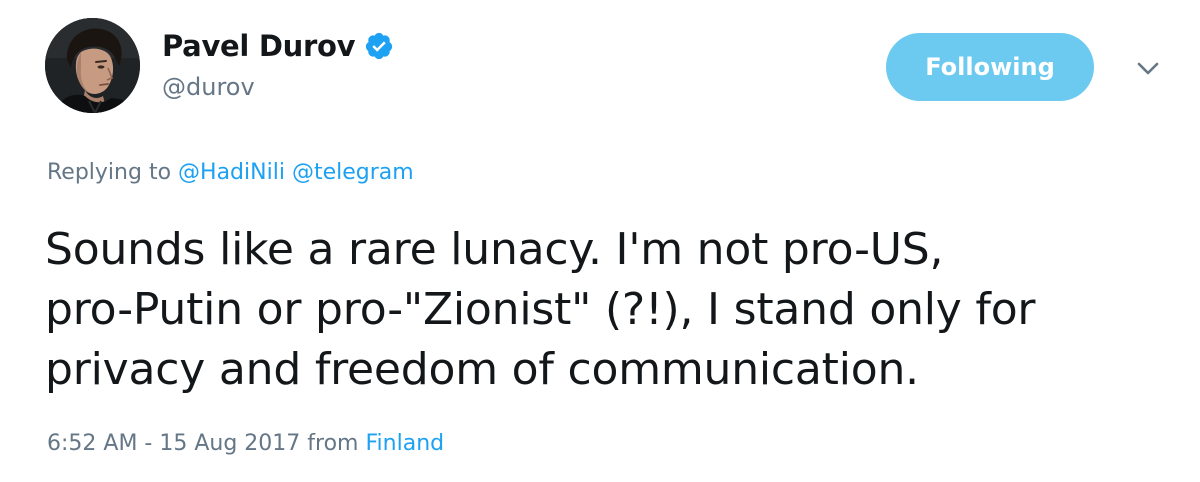 The width and height of the screenshot is (1200, 482). I want to click on from-label: from, so click(333, 443).